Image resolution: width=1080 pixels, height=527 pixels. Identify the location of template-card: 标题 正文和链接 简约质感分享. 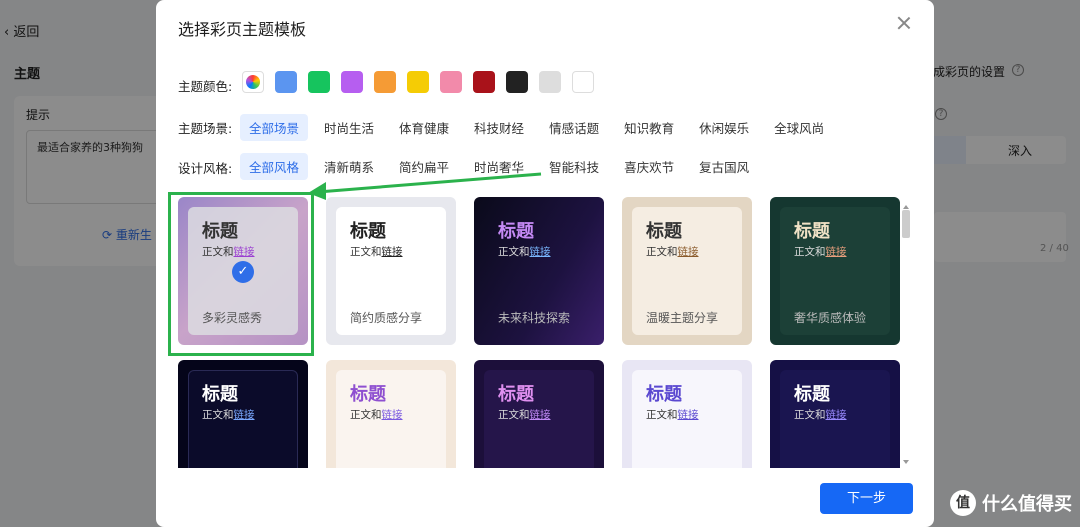
(391, 271).